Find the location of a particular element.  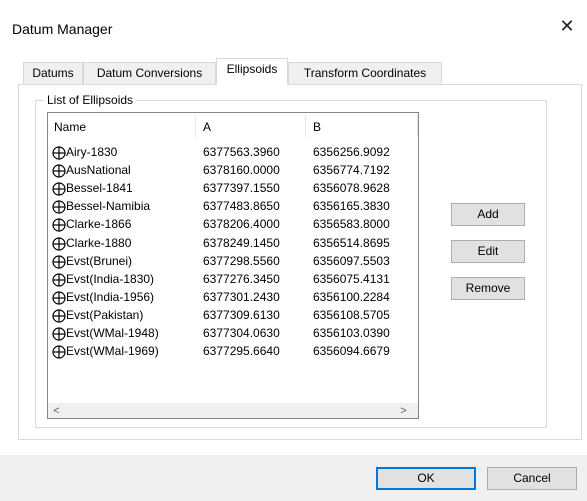

column-header-b: B is located at coordinates (317, 127).